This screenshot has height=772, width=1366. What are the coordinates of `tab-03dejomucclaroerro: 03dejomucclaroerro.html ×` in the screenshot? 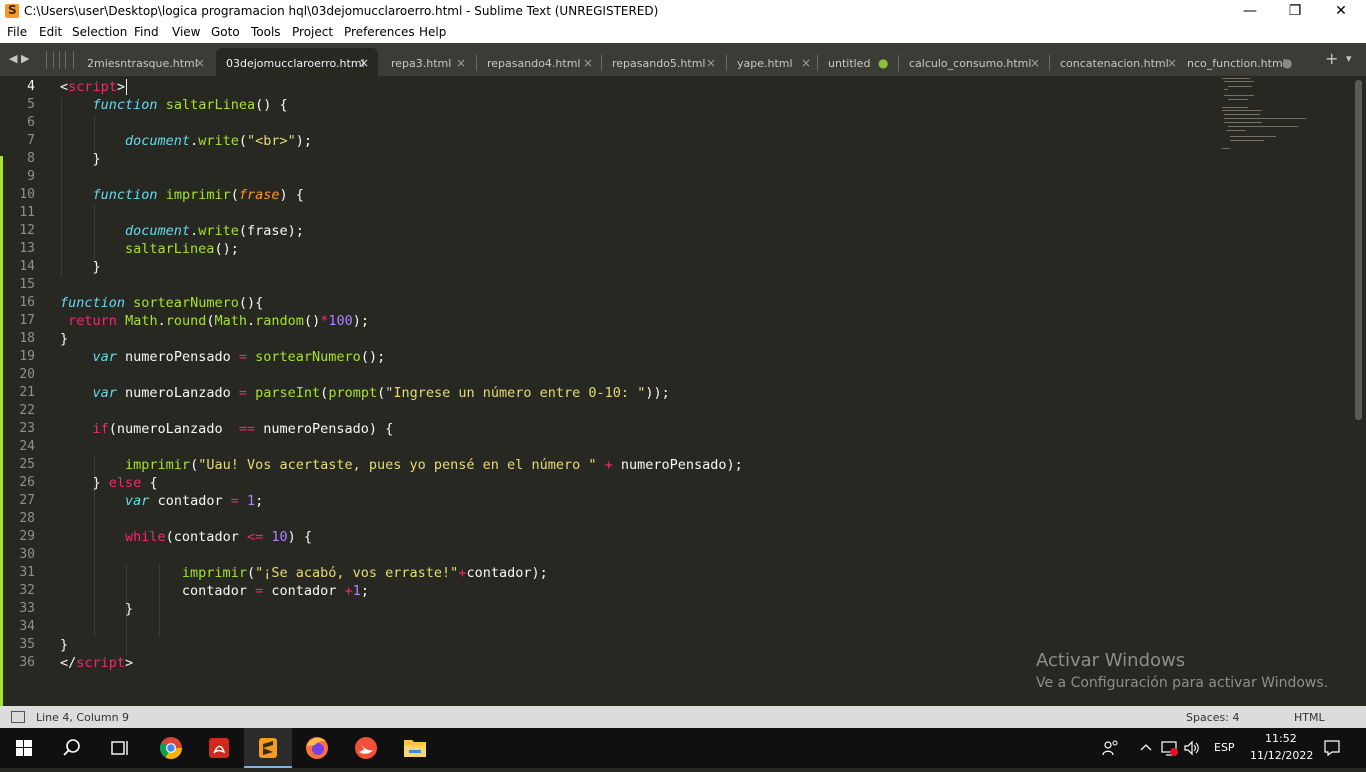 It's located at (297, 62).